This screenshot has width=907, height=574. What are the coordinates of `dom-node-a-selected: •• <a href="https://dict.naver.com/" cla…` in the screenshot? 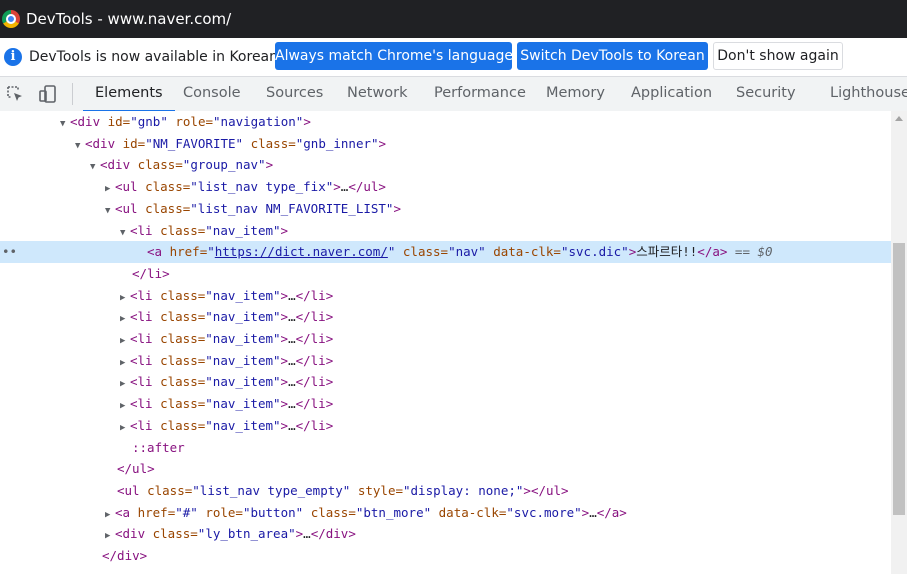 It's located at (445, 252).